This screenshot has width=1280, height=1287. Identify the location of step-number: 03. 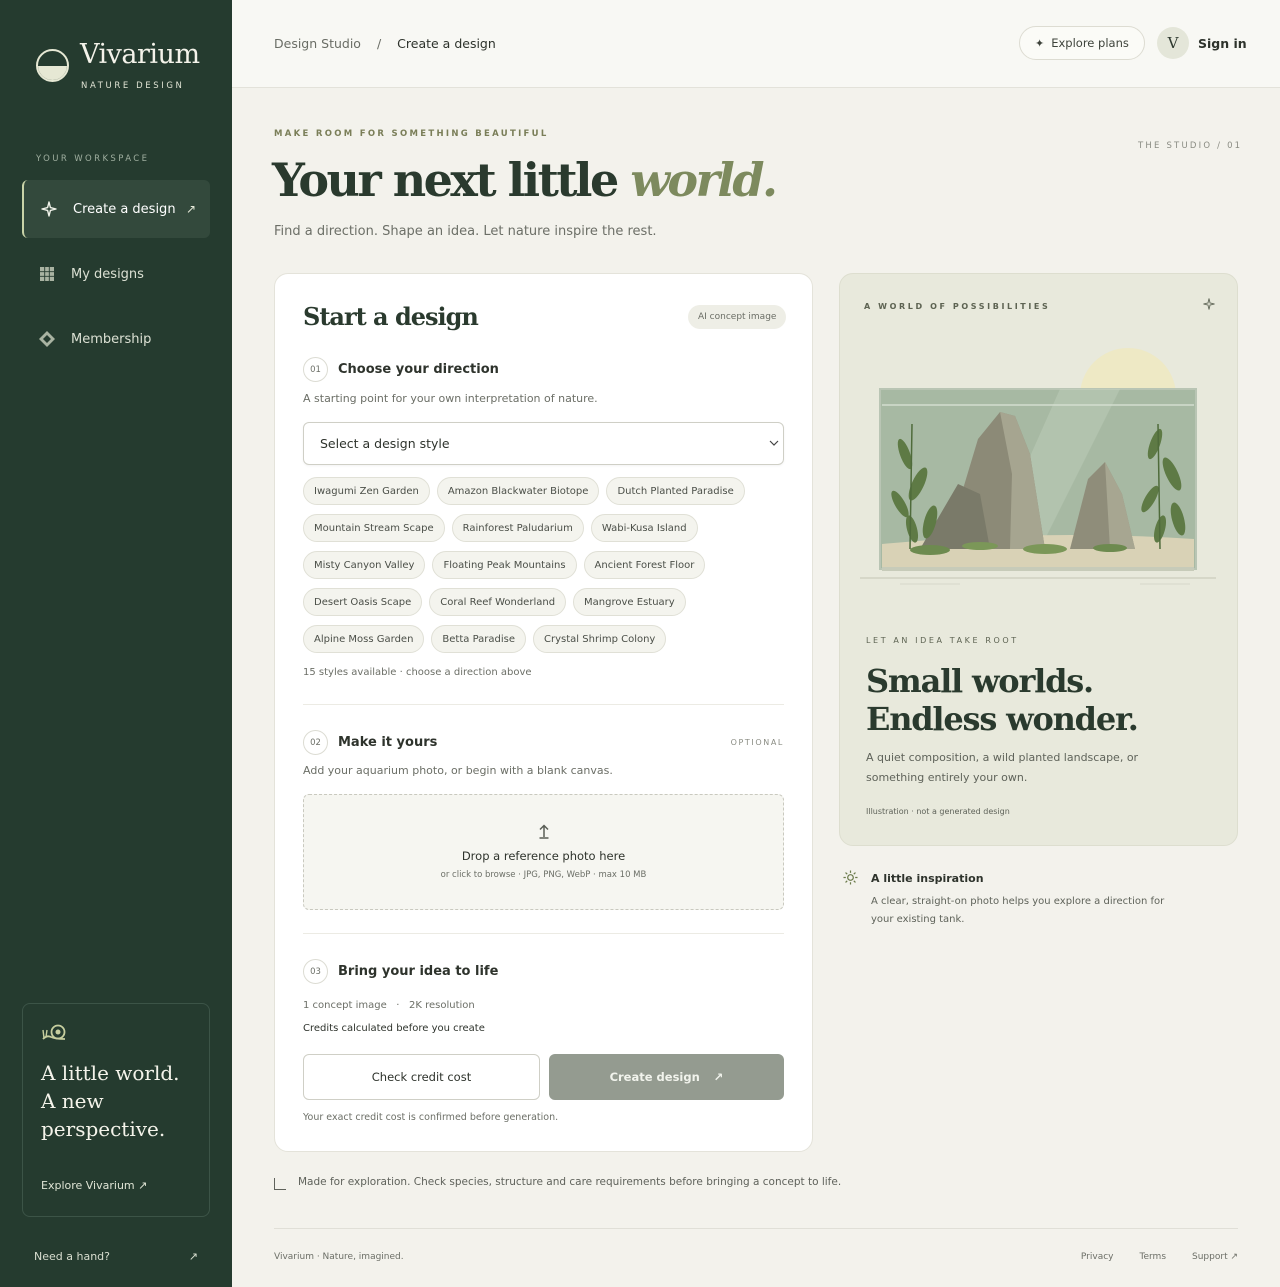
(315, 971).